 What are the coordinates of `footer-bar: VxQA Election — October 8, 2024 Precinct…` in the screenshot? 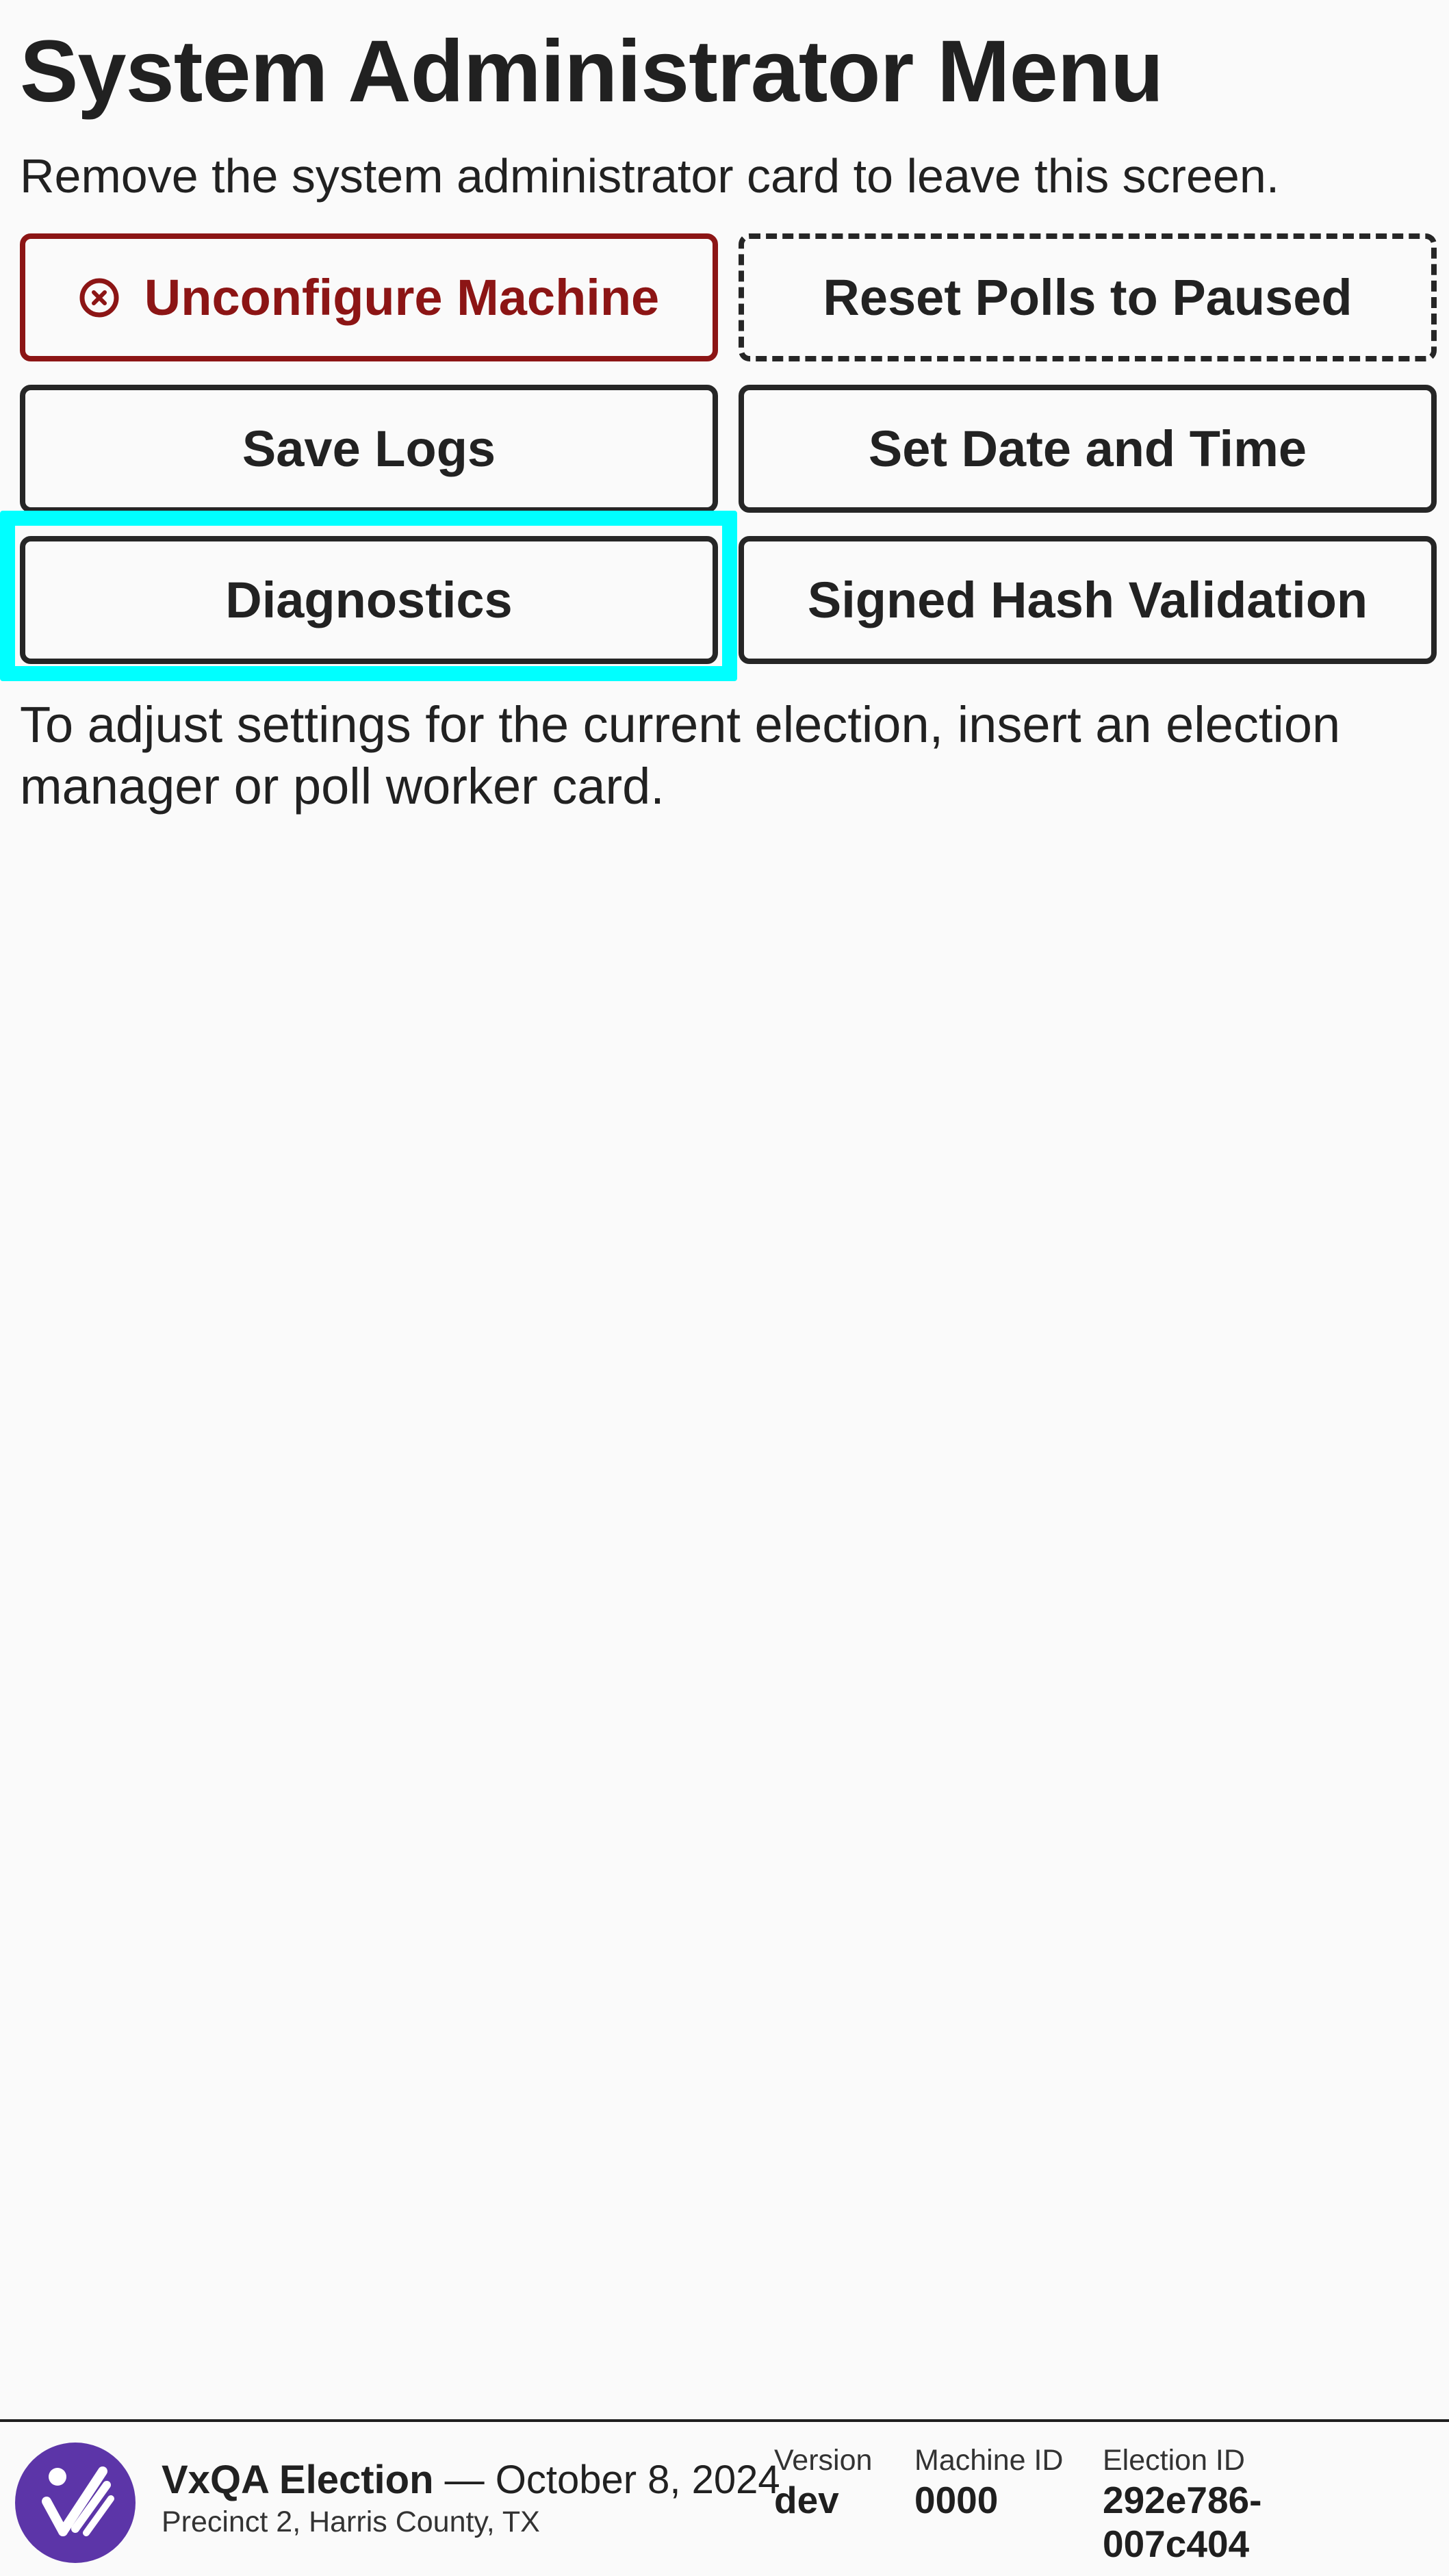 It's located at (724, 2497).